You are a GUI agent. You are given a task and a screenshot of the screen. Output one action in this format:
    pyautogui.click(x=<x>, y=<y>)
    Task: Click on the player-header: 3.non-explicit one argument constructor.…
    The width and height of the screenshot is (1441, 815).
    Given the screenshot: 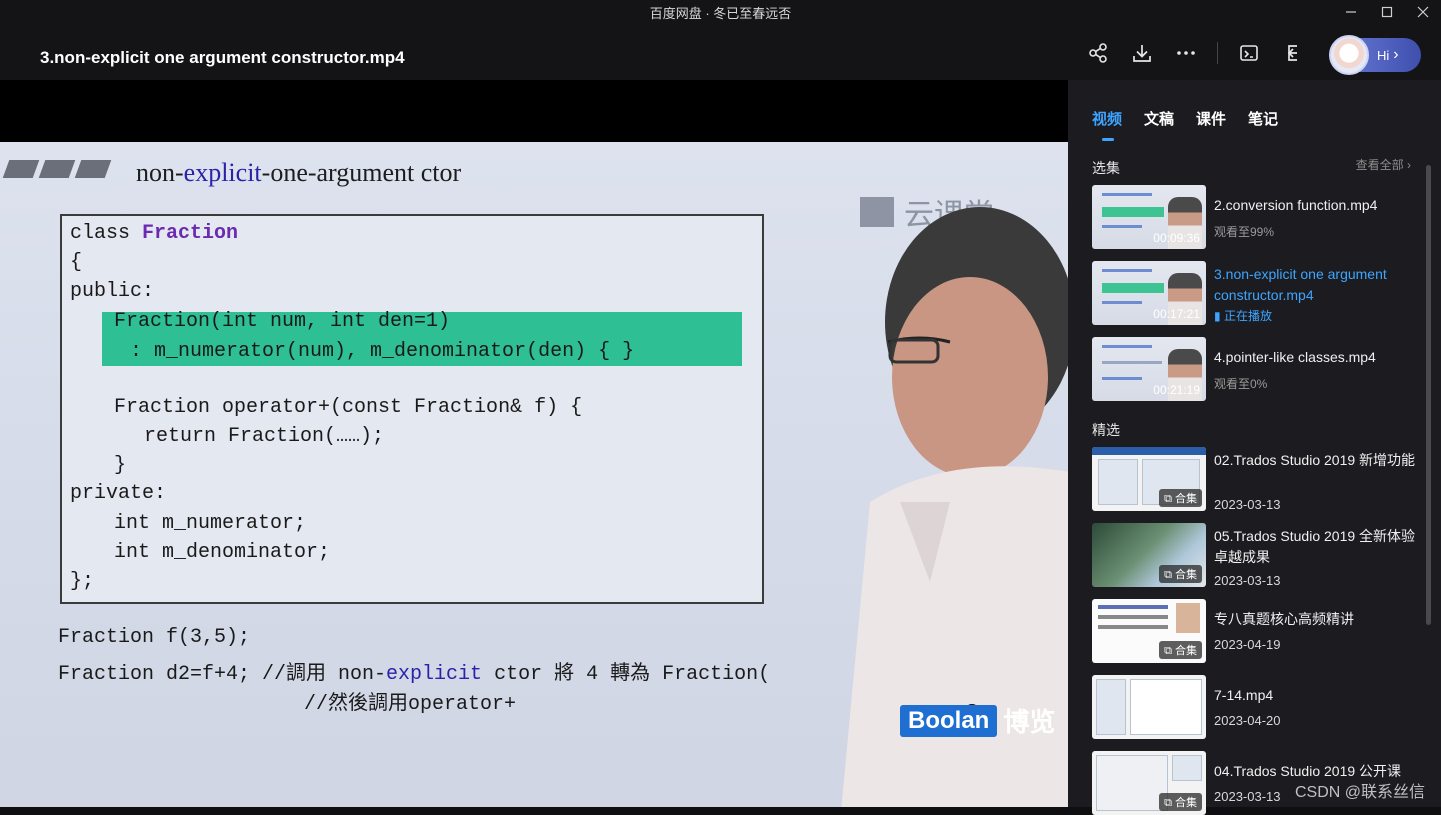 What is the action you would take?
    pyautogui.click(x=720, y=52)
    